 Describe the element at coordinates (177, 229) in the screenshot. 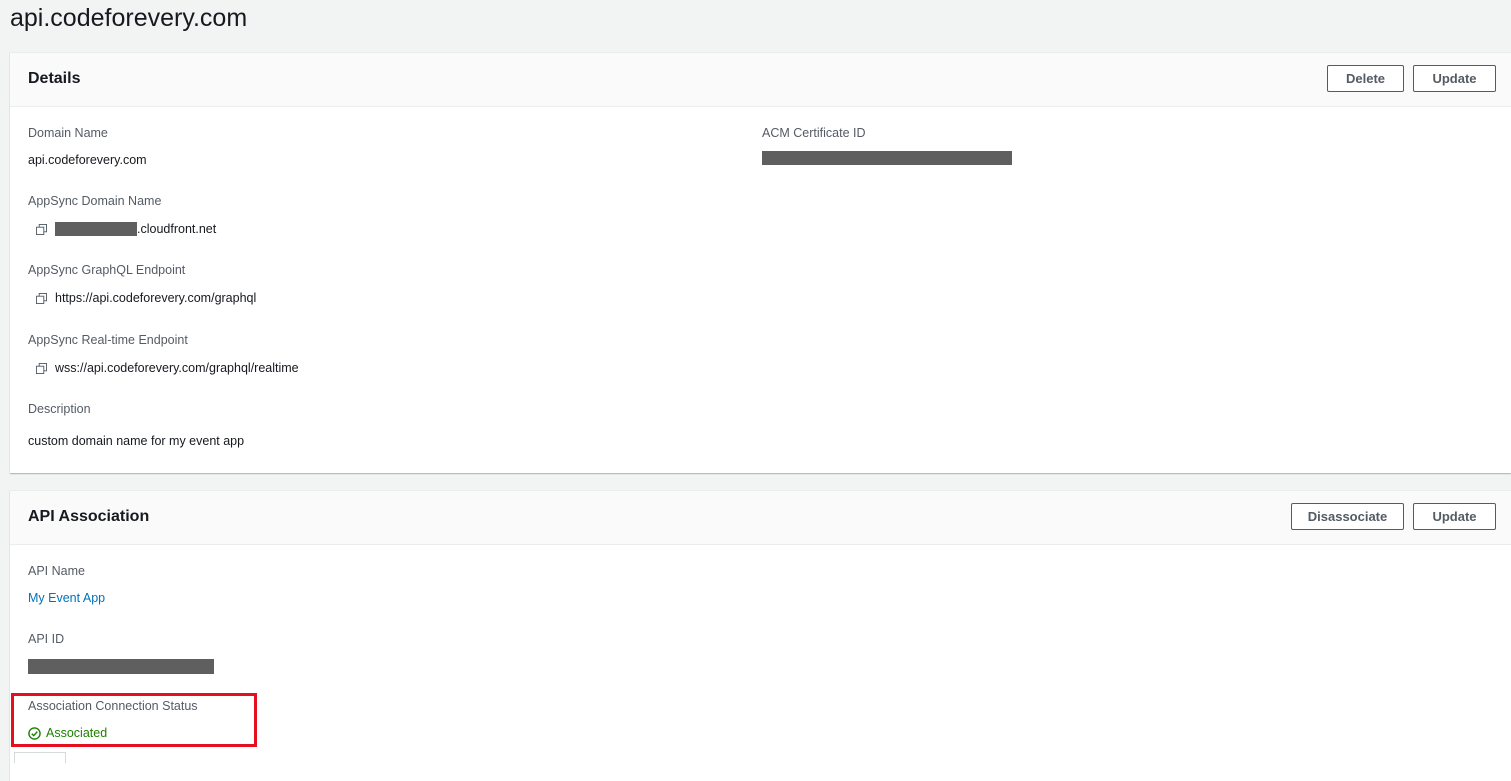

I see `appsync-domain-suffix: .cloudfront.net` at that location.